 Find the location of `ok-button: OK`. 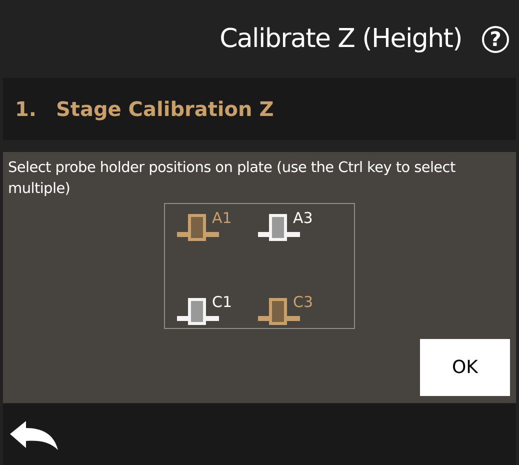

ok-button: OK is located at coordinates (465, 367).